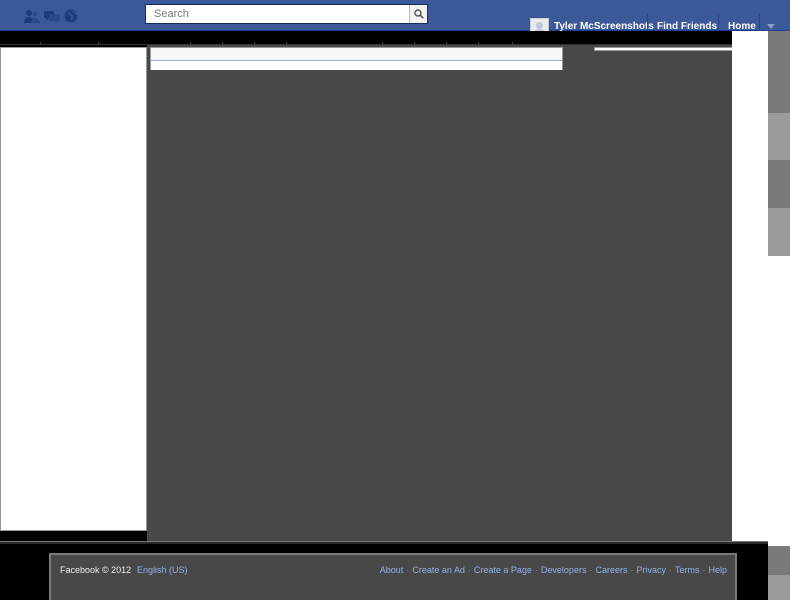 This screenshot has height=600, width=800. I want to click on footer-link-about: About, so click(392, 570).